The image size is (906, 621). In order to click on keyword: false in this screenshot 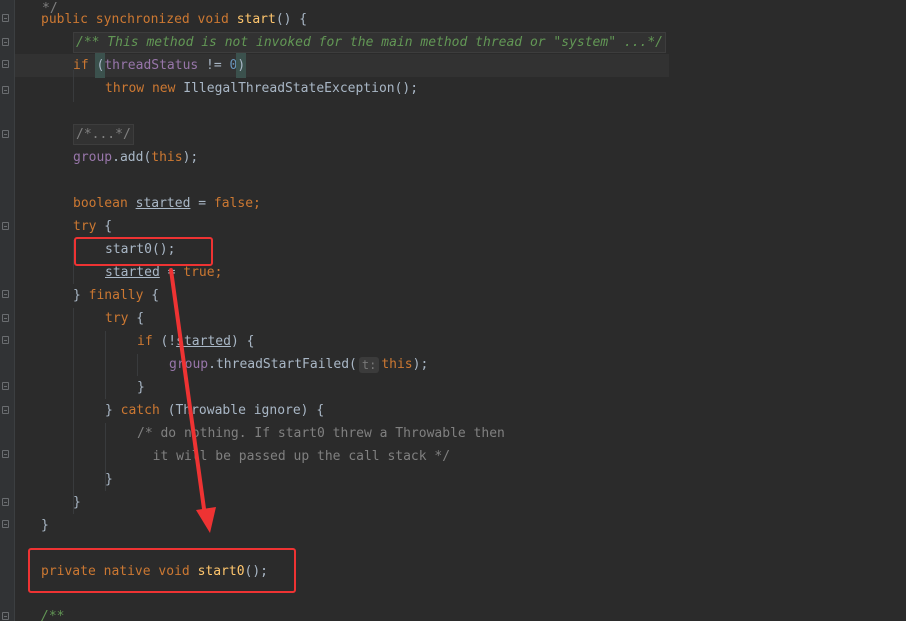, I will do `click(233, 203)`.